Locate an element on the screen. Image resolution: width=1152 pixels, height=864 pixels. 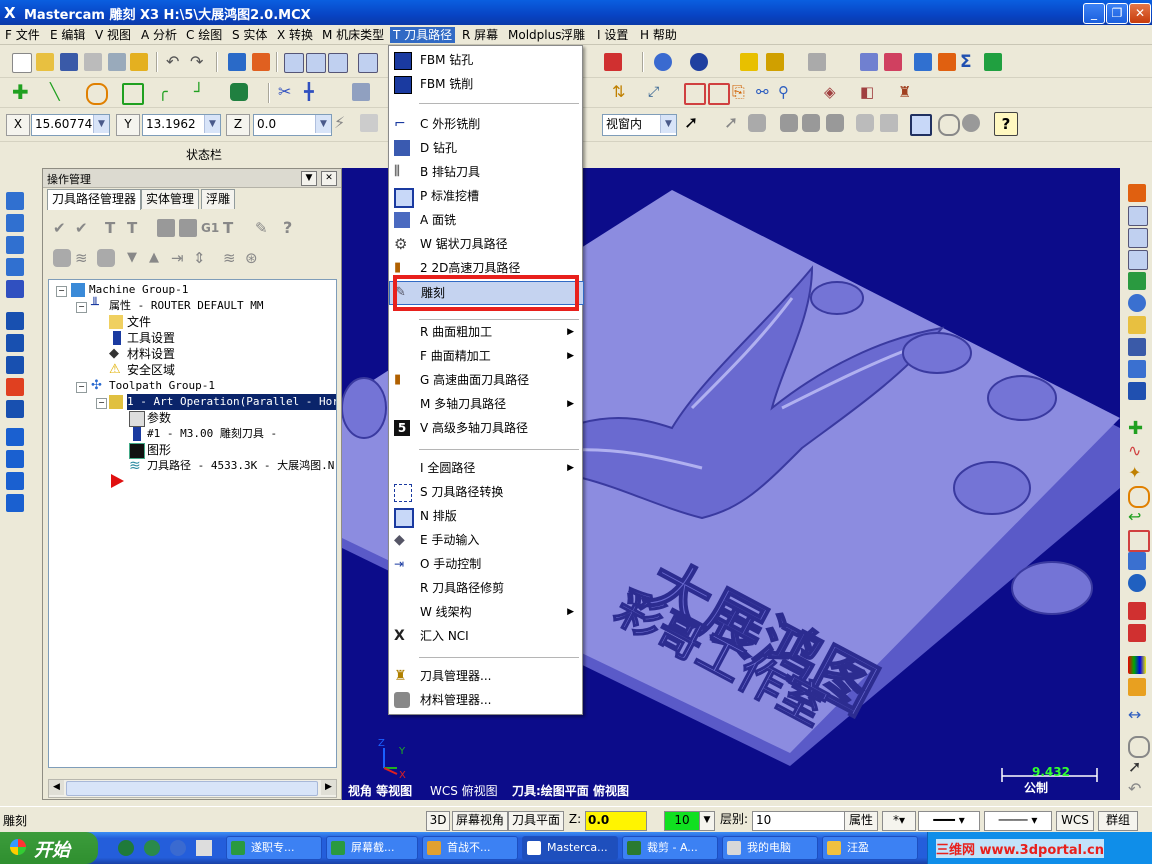
menu-nesting: N 排版 is located at coordinates (485, 516).